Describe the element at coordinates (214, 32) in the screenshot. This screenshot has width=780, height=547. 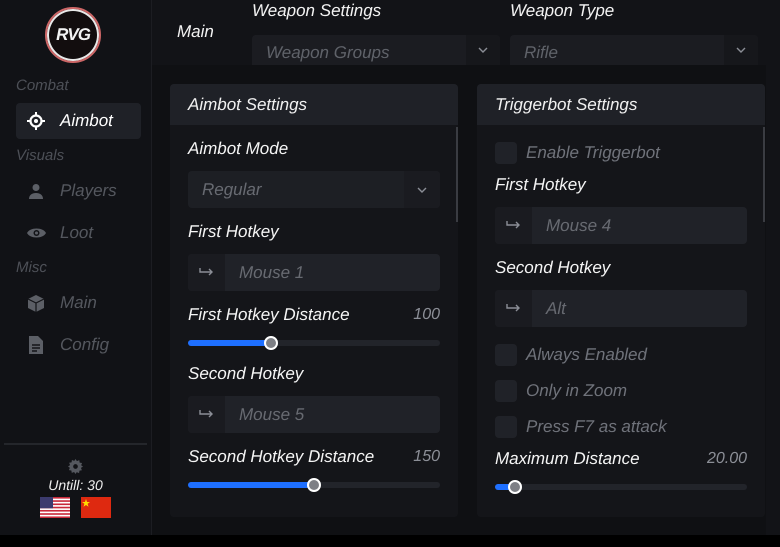
I see `tab: Main` at that location.